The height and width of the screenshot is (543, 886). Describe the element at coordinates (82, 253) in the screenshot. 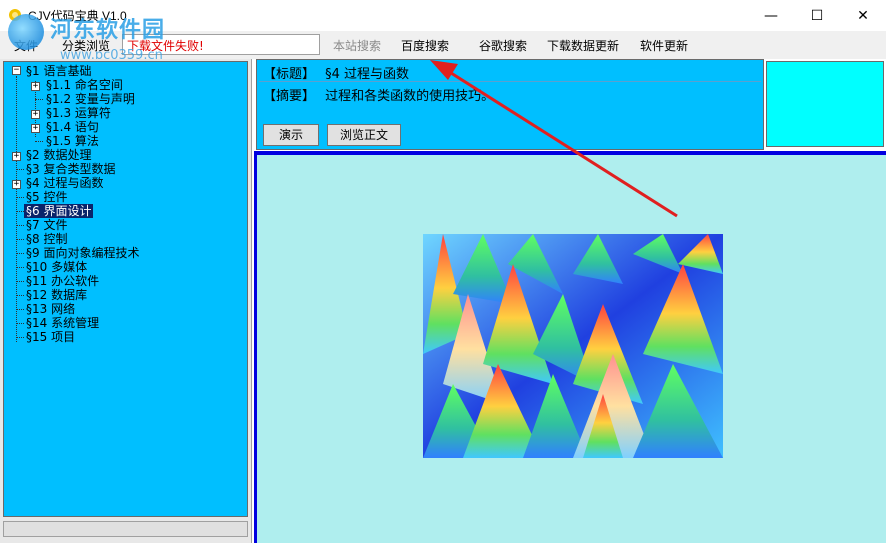

I see `tree-node-9: §9 面向对象编程技术` at that location.